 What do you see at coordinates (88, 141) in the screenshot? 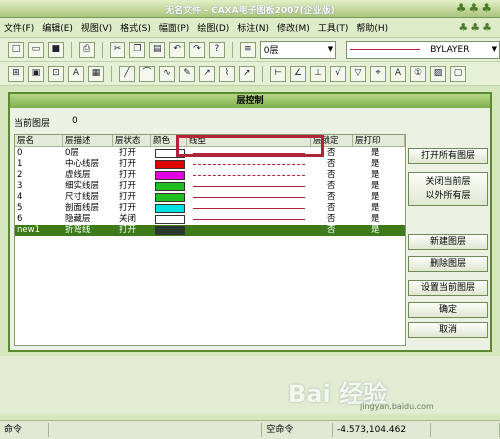
I see `col-desc: 层描述` at bounding box center [88, 141].